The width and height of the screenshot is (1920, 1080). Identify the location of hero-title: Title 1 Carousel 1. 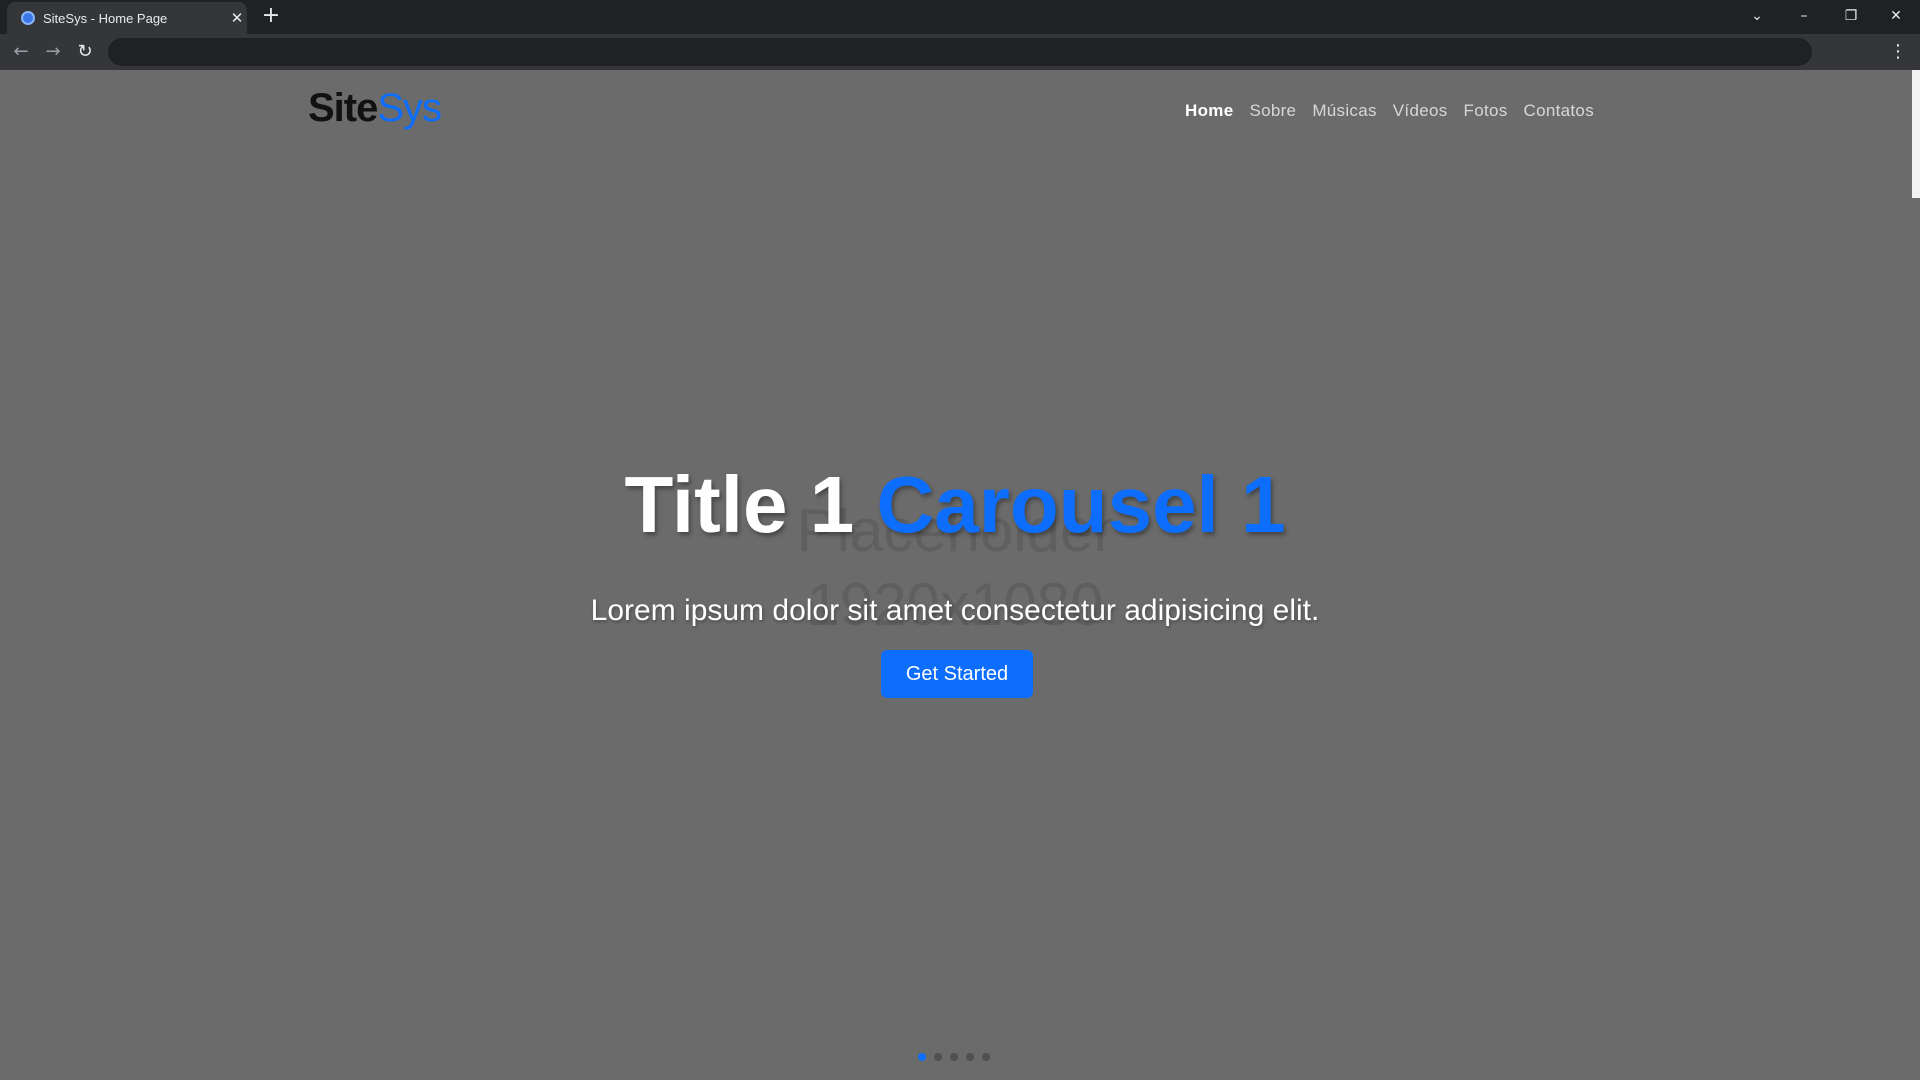
(955, 505).